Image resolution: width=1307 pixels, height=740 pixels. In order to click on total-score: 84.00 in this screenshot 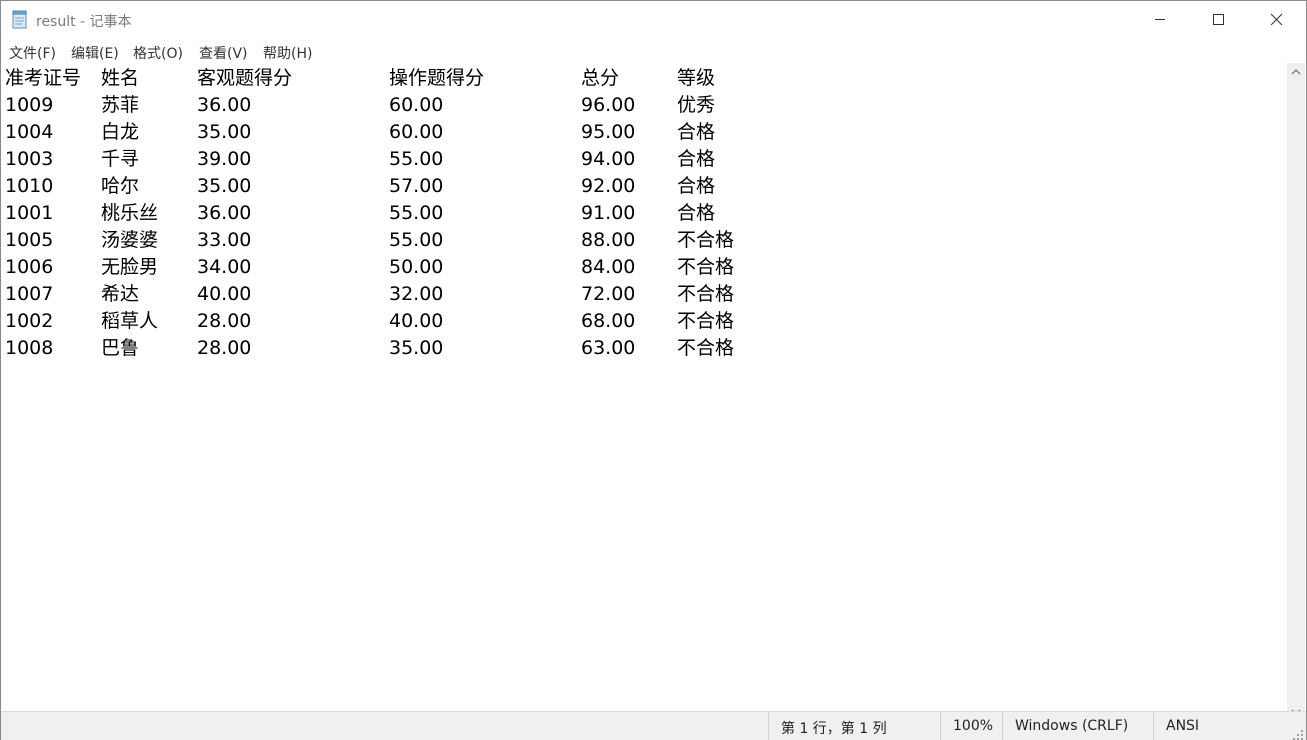, I will do `click(608, 267)`.